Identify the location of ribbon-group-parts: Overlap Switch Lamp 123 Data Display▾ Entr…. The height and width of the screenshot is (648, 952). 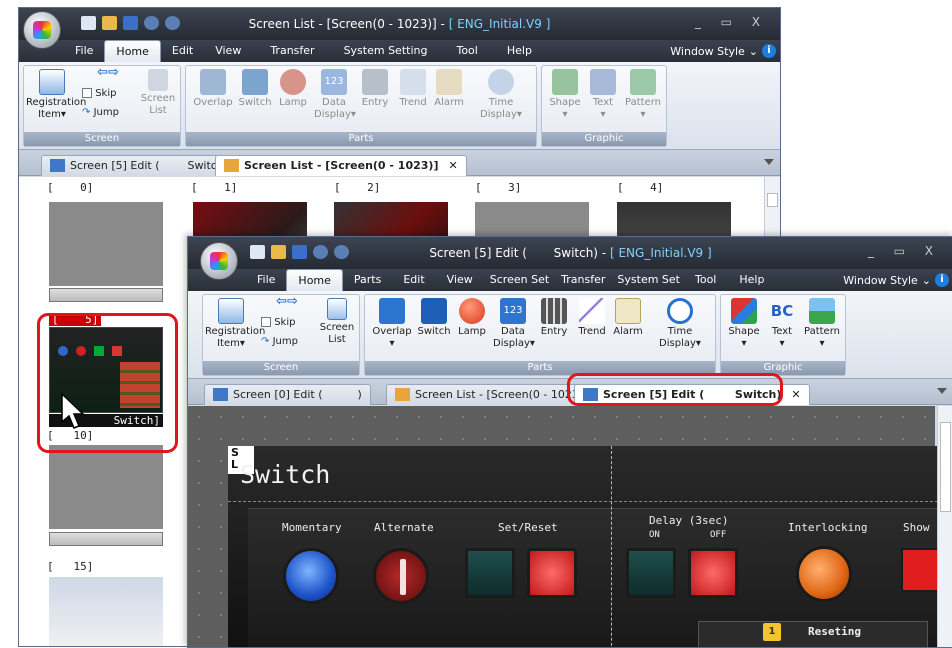
(361, 106).